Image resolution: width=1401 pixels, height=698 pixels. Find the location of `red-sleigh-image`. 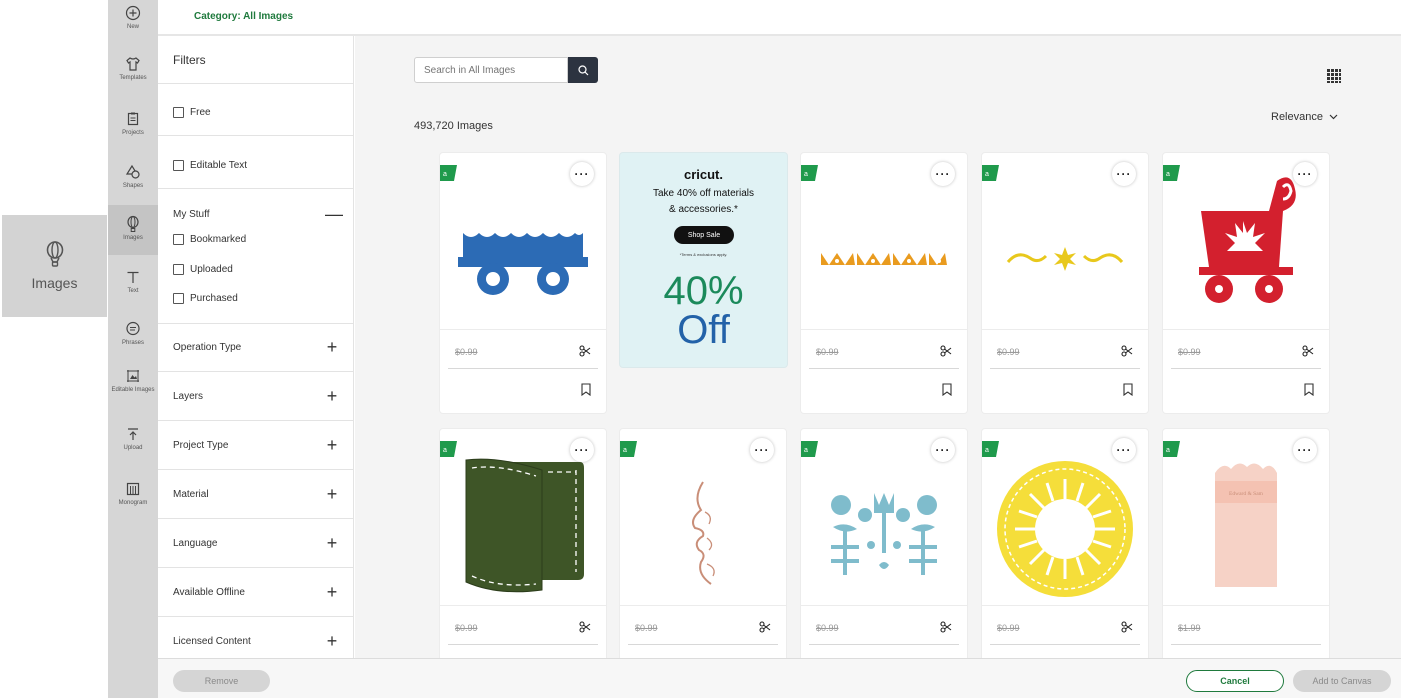

red-sleigh-image is located at coordinates (1247, 240).